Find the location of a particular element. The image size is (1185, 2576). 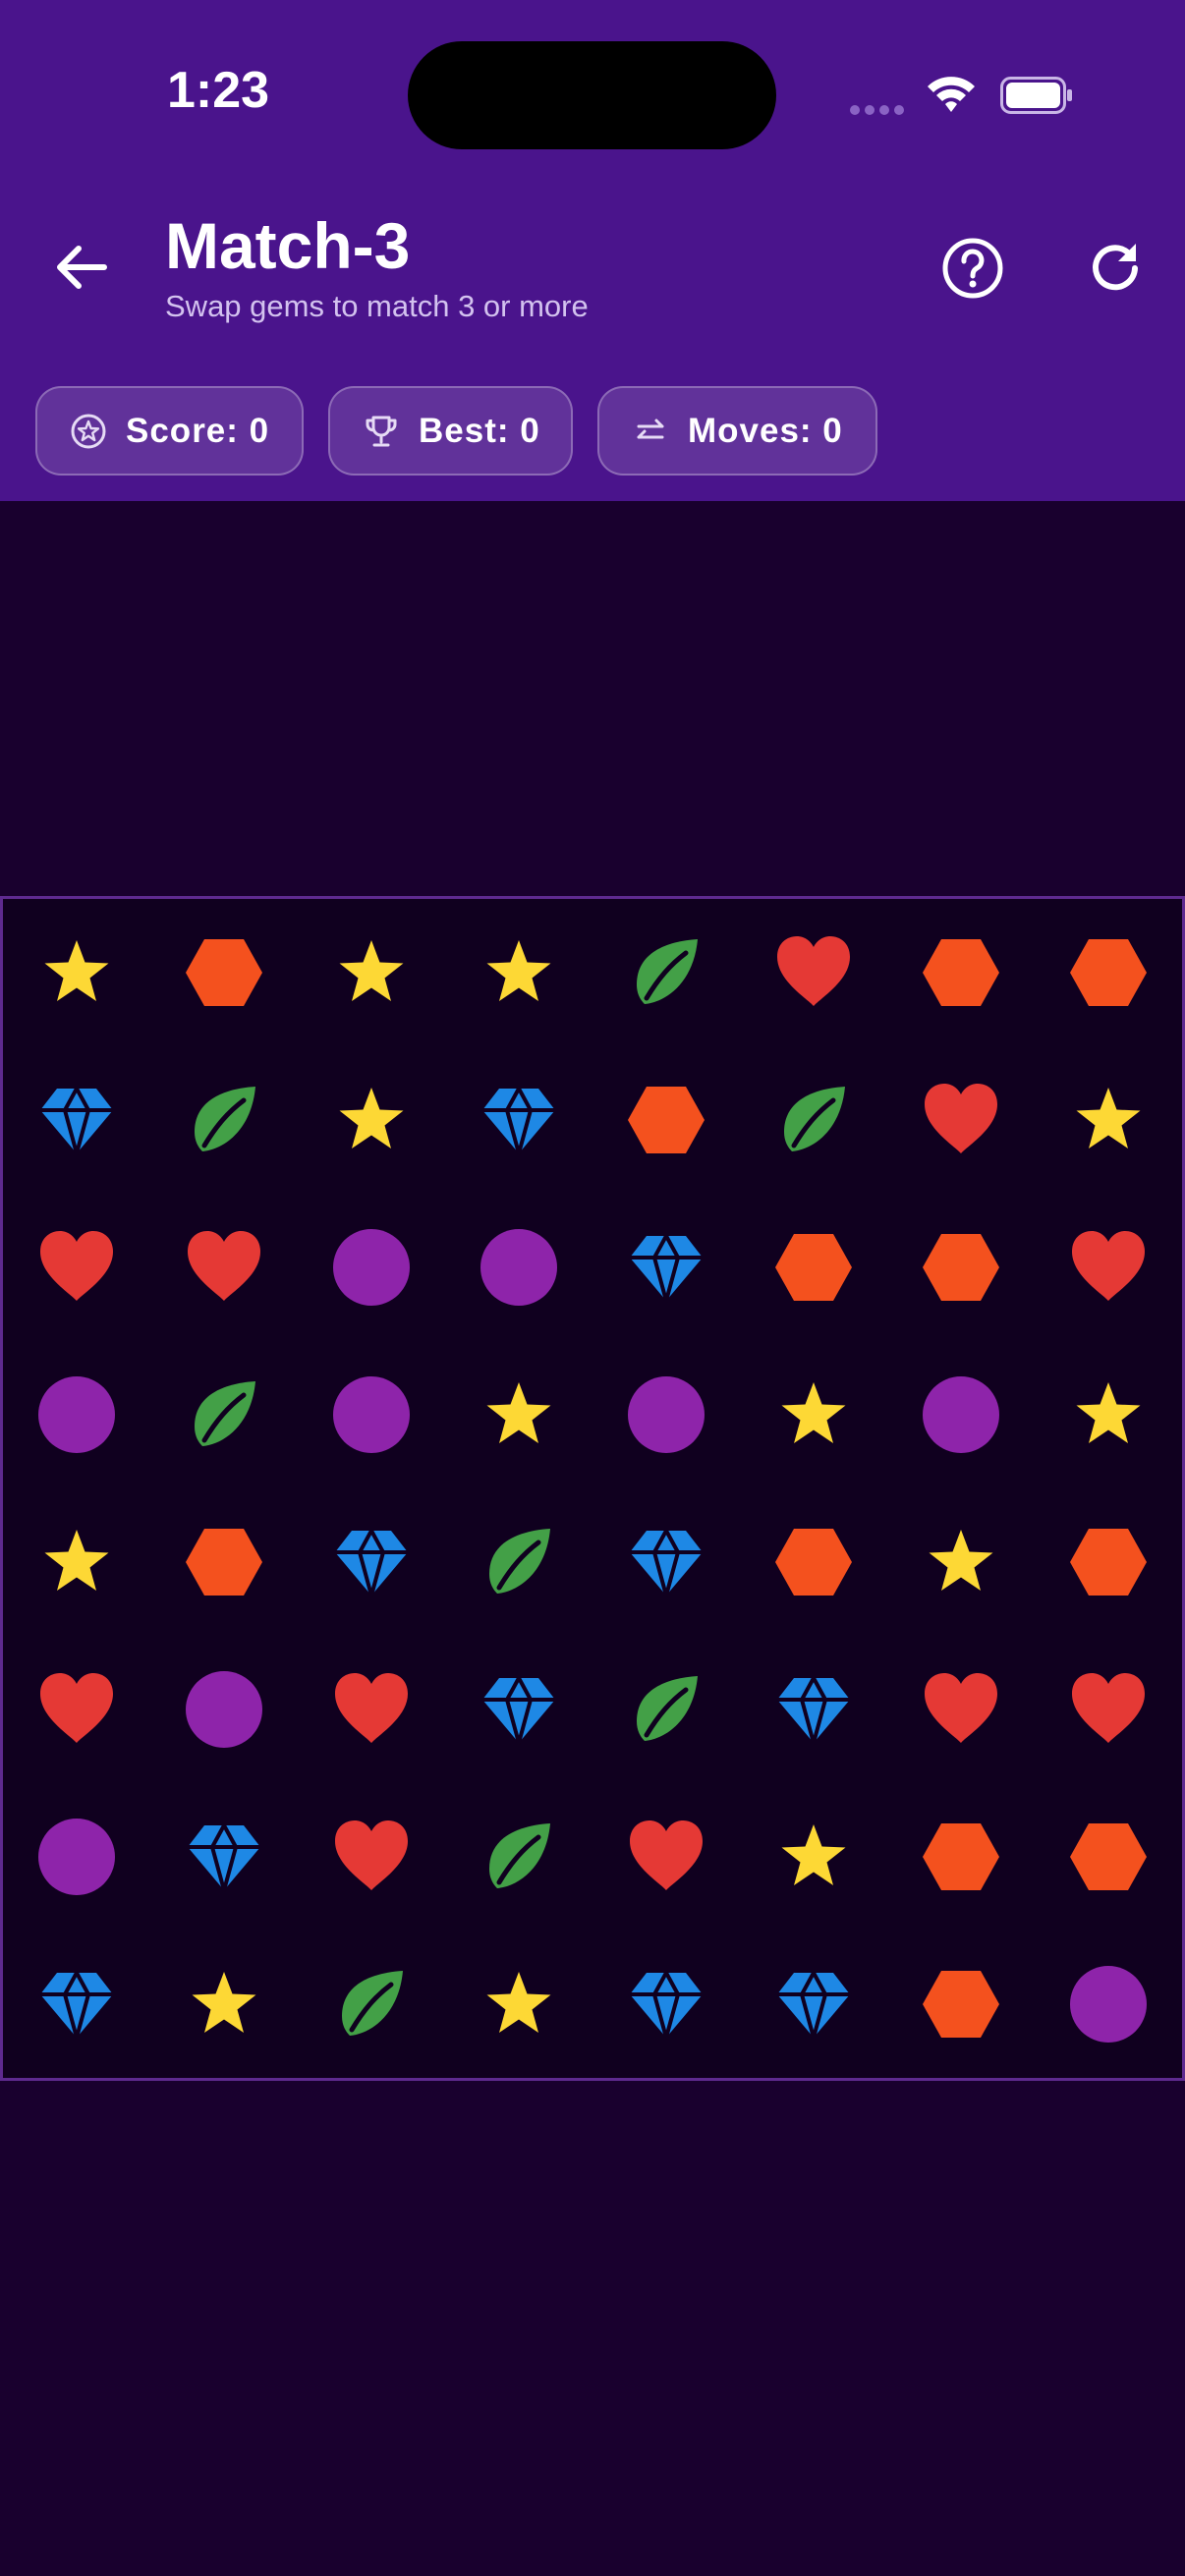

best-label: Best: 0 is located at coordinates (480, 430).